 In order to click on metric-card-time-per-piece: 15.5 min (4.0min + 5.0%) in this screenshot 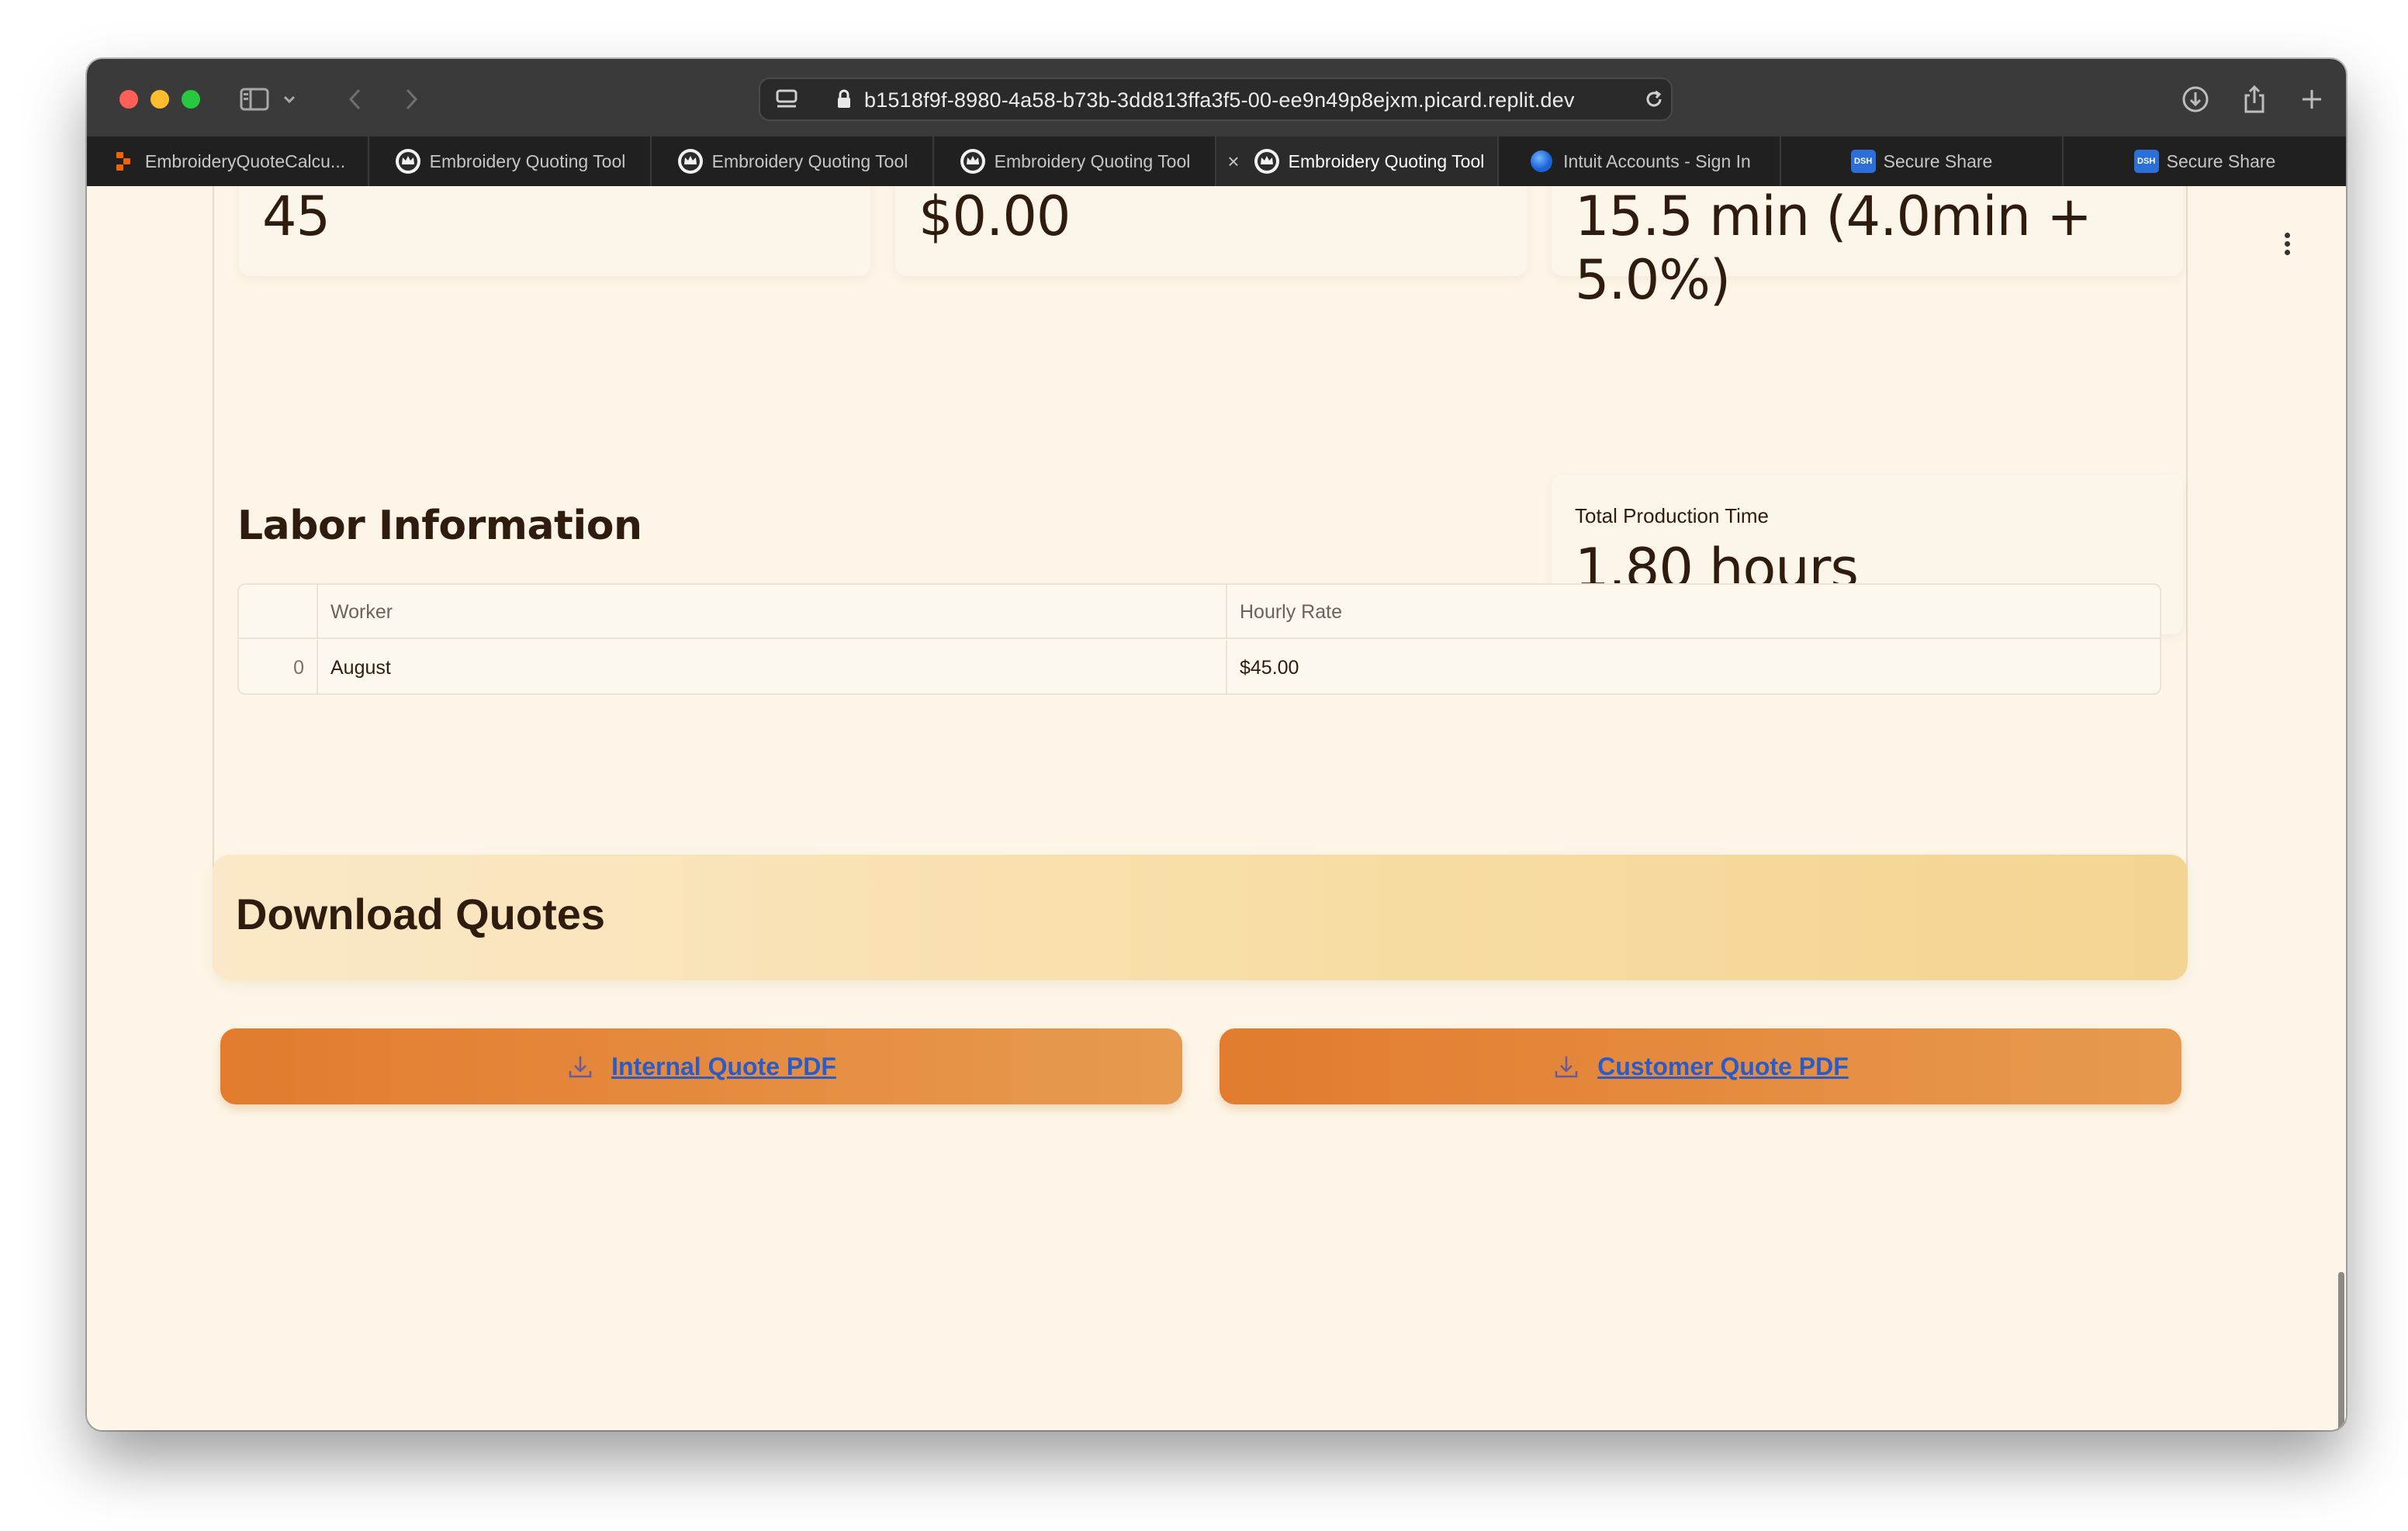, I will do `click(1868, 249)`.